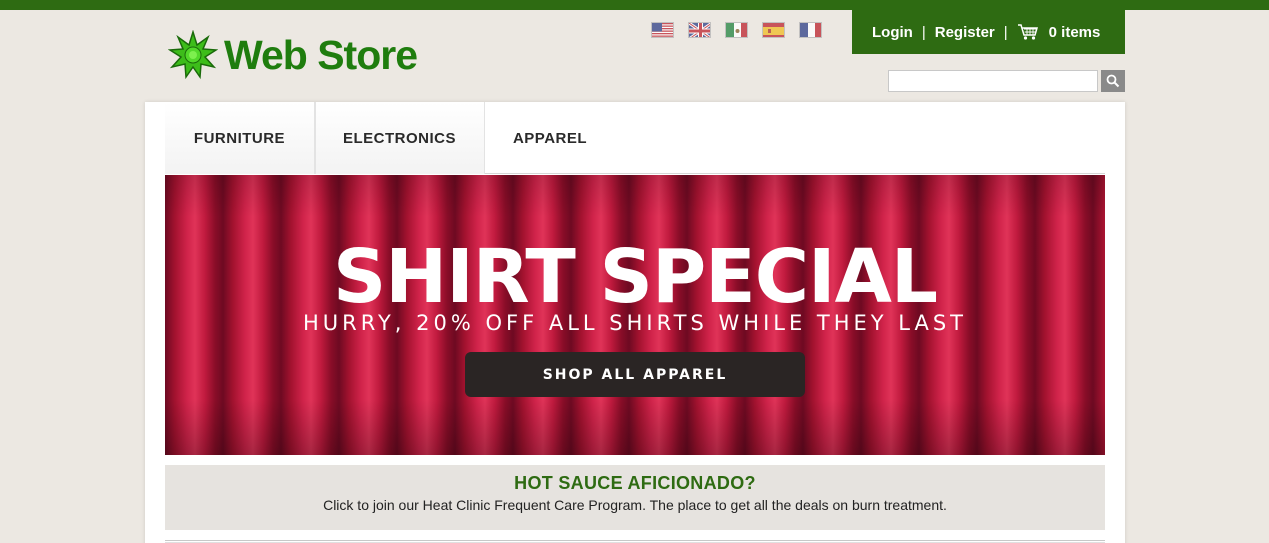 Image resolution: width=1269 pixels, height=543 pixels. What do you see at coordinates (773, 30) in the screenshot?
I see `spain-flag-icon` at bounding box center [773, 30].